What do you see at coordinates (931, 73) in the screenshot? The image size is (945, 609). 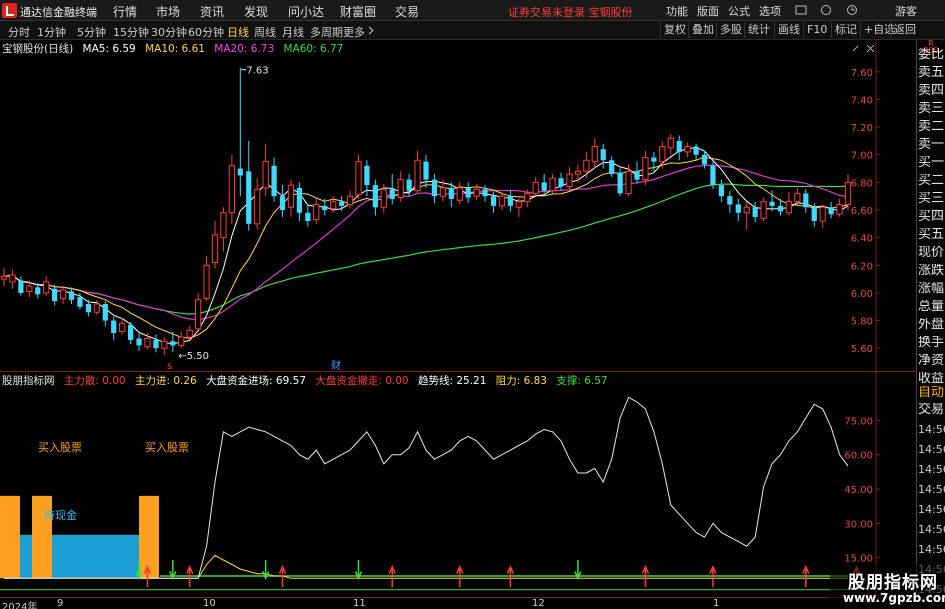 I see `side-item-1: 卖五` at bounding box center [931, 73].